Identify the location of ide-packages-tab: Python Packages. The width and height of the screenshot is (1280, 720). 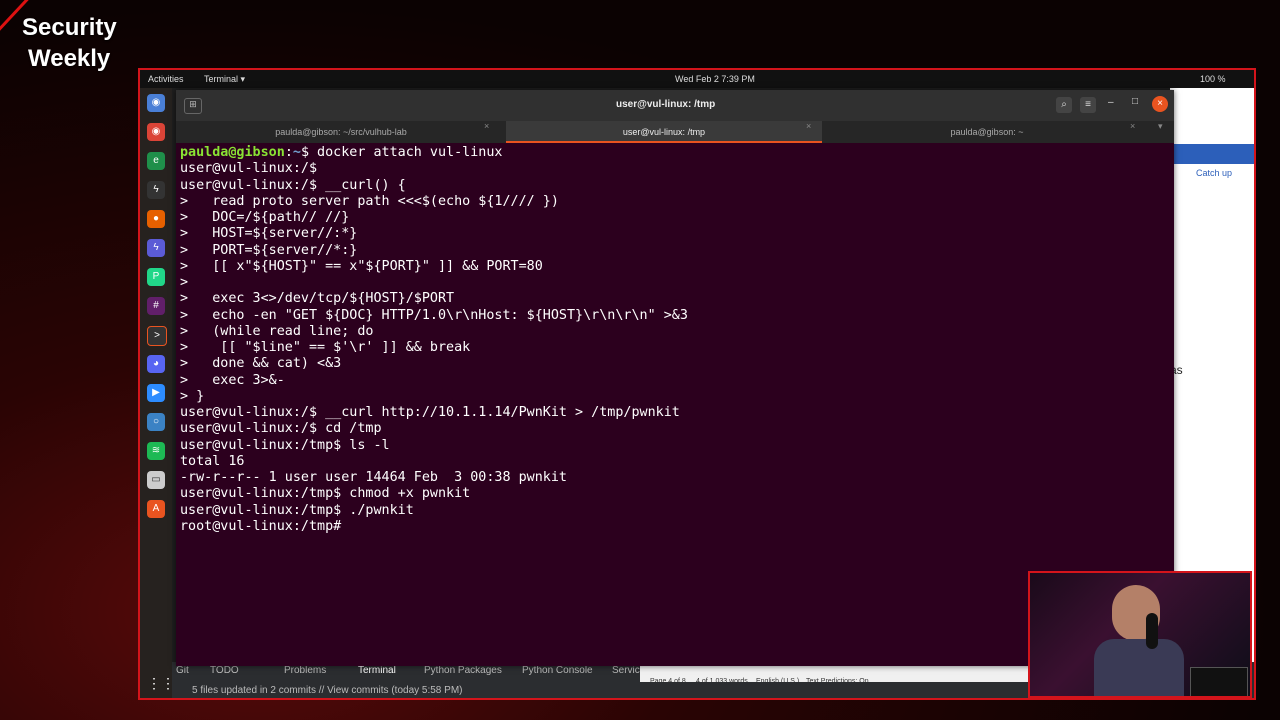
(463, 670).